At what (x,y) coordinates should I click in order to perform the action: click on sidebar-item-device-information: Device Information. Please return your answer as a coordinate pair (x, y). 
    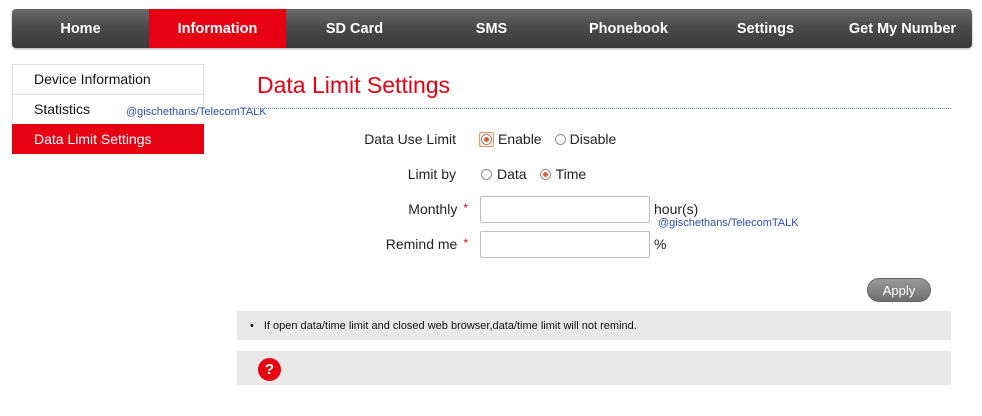
    Looking at the image, I should click on (108, 79).